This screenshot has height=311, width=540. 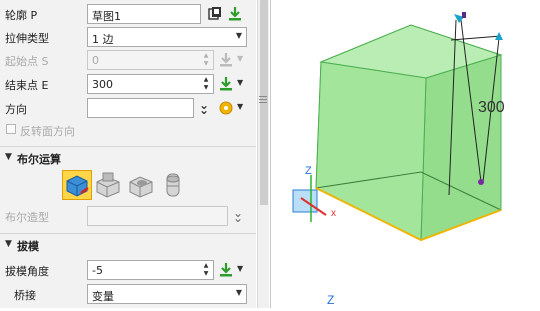 I want to click on boolean-section-title: 布尔运算, so click(x=39, y=159).